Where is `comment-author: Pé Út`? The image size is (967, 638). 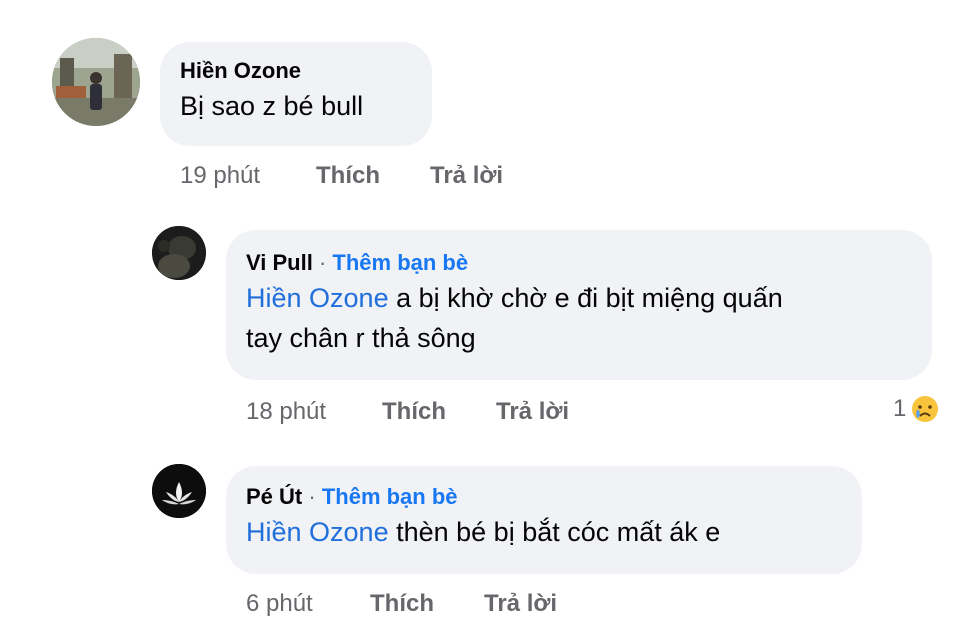 comment-author: Pé Út is located at coordinates (274, 496).